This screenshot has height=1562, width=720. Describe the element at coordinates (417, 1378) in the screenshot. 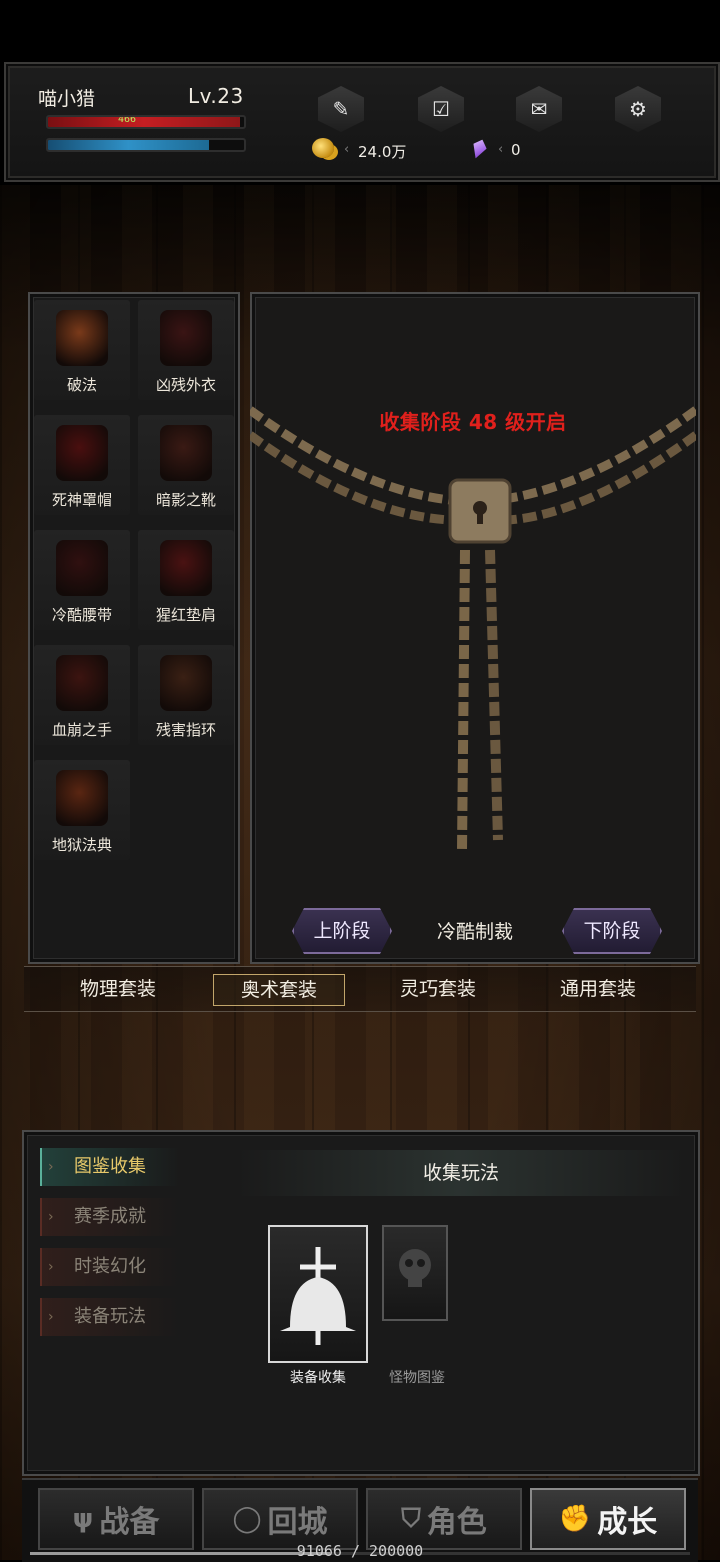

I see `card-label: 怪物图鉴` at that location.